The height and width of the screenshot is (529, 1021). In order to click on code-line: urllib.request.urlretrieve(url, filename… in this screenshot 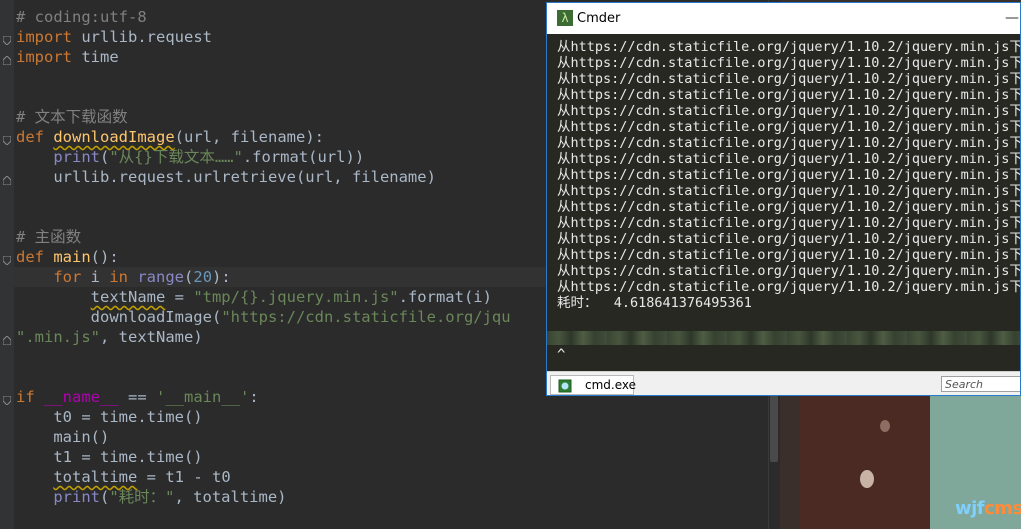, I will do `click(226, 177)`.